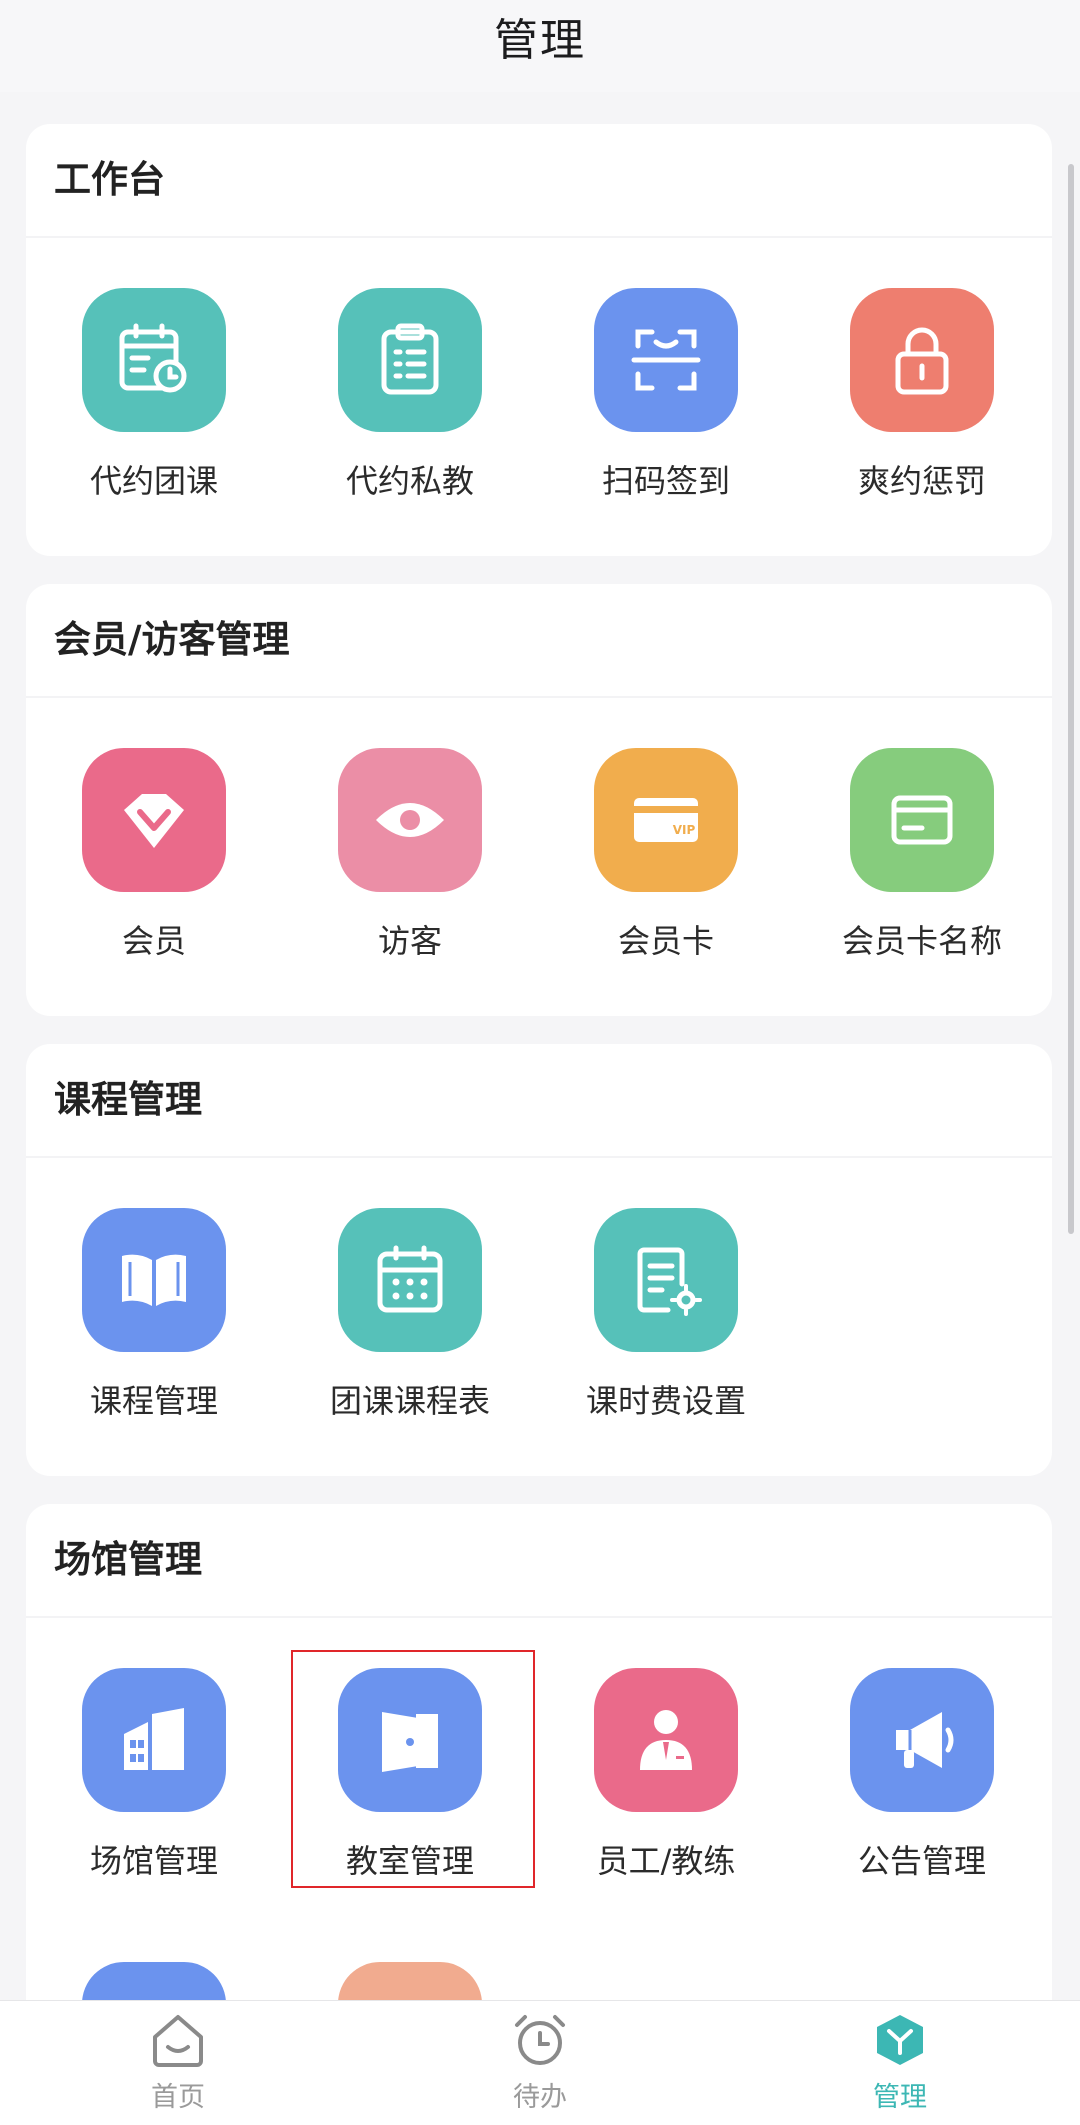 This screenshot has width=1080, height=2125. I want to click on page-title: 管理, so click(540, 40).